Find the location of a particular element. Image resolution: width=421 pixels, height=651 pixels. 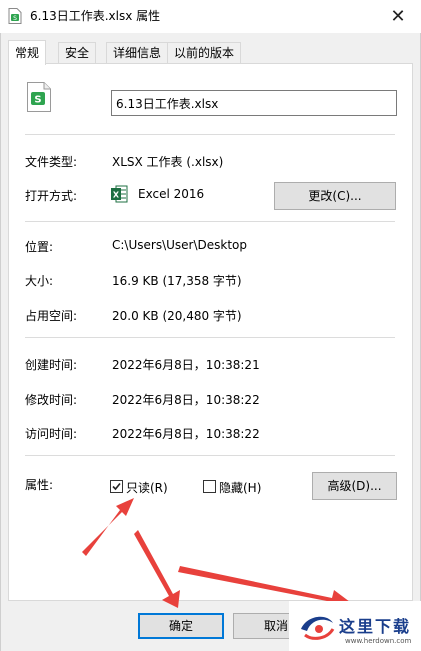

tab-details: 详细信息 is located at coordinates (137, 52).